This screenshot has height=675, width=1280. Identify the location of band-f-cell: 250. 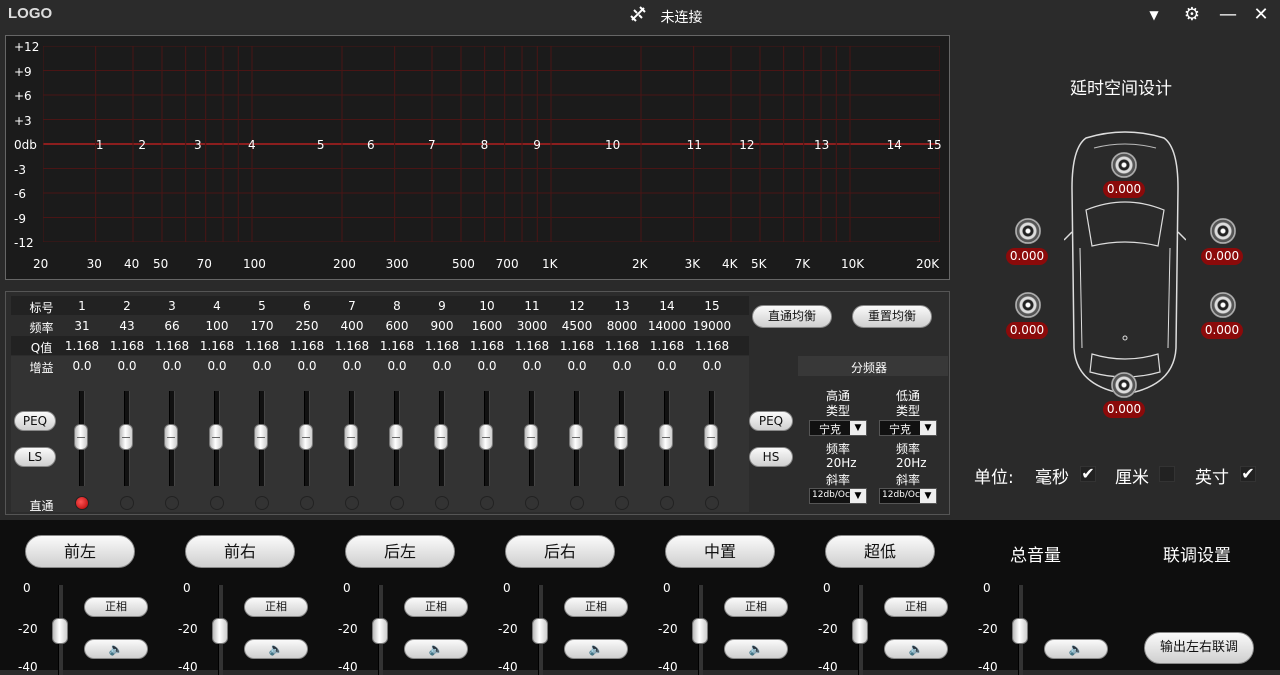
(307, 326).